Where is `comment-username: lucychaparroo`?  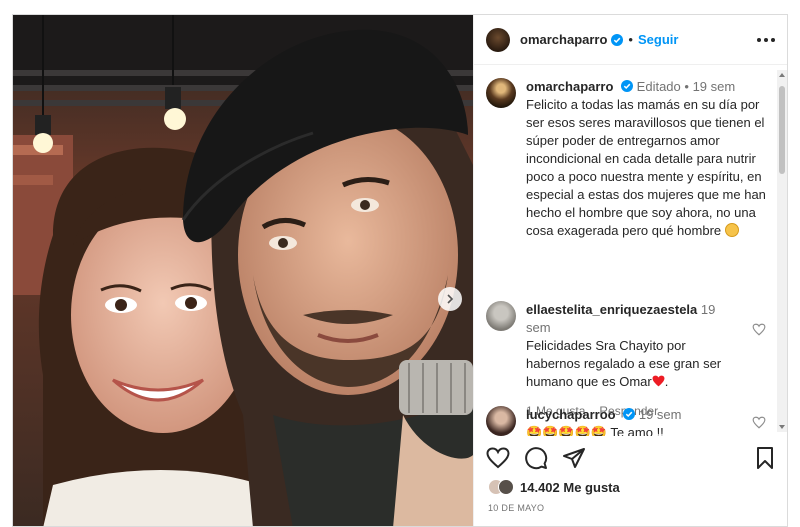 comment-username: lucychaparroo is located at coordinates (571, 414).